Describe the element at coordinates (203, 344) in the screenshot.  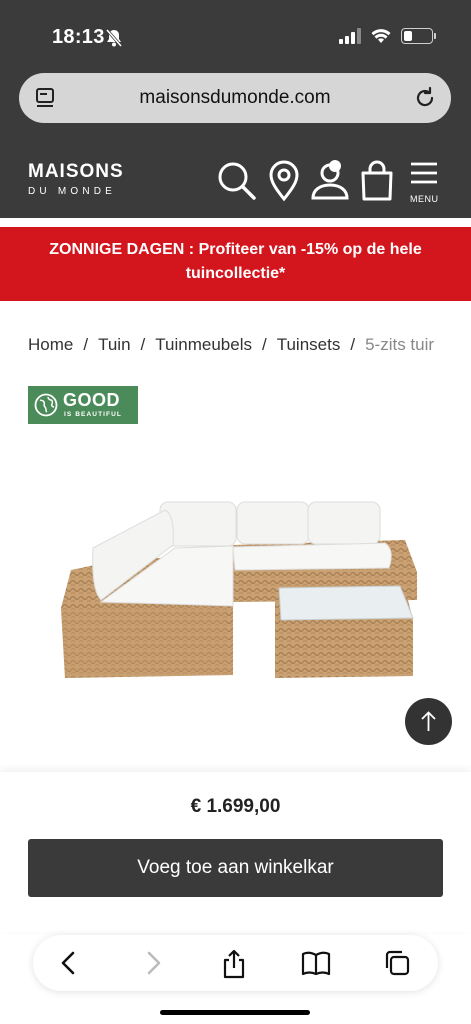
I see `breadcrumb-tuinmeubels: Tuinmeubels` at that location.